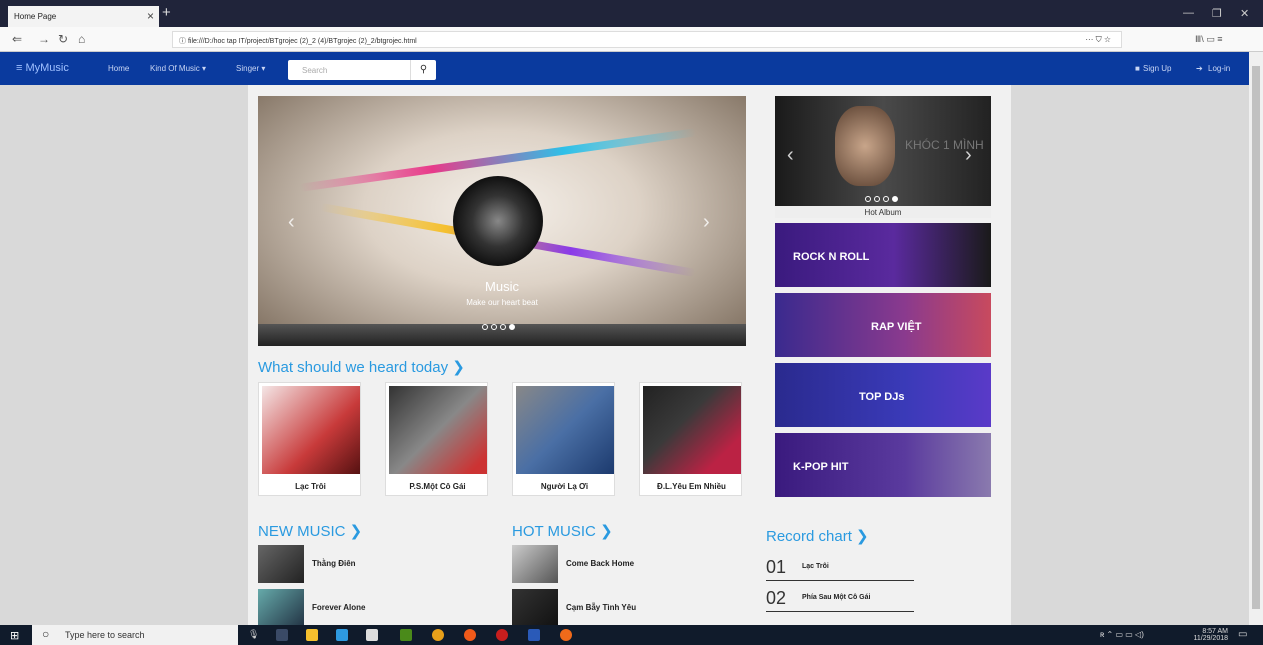  I want to click on user-icon: ■, so click(1137, 68).